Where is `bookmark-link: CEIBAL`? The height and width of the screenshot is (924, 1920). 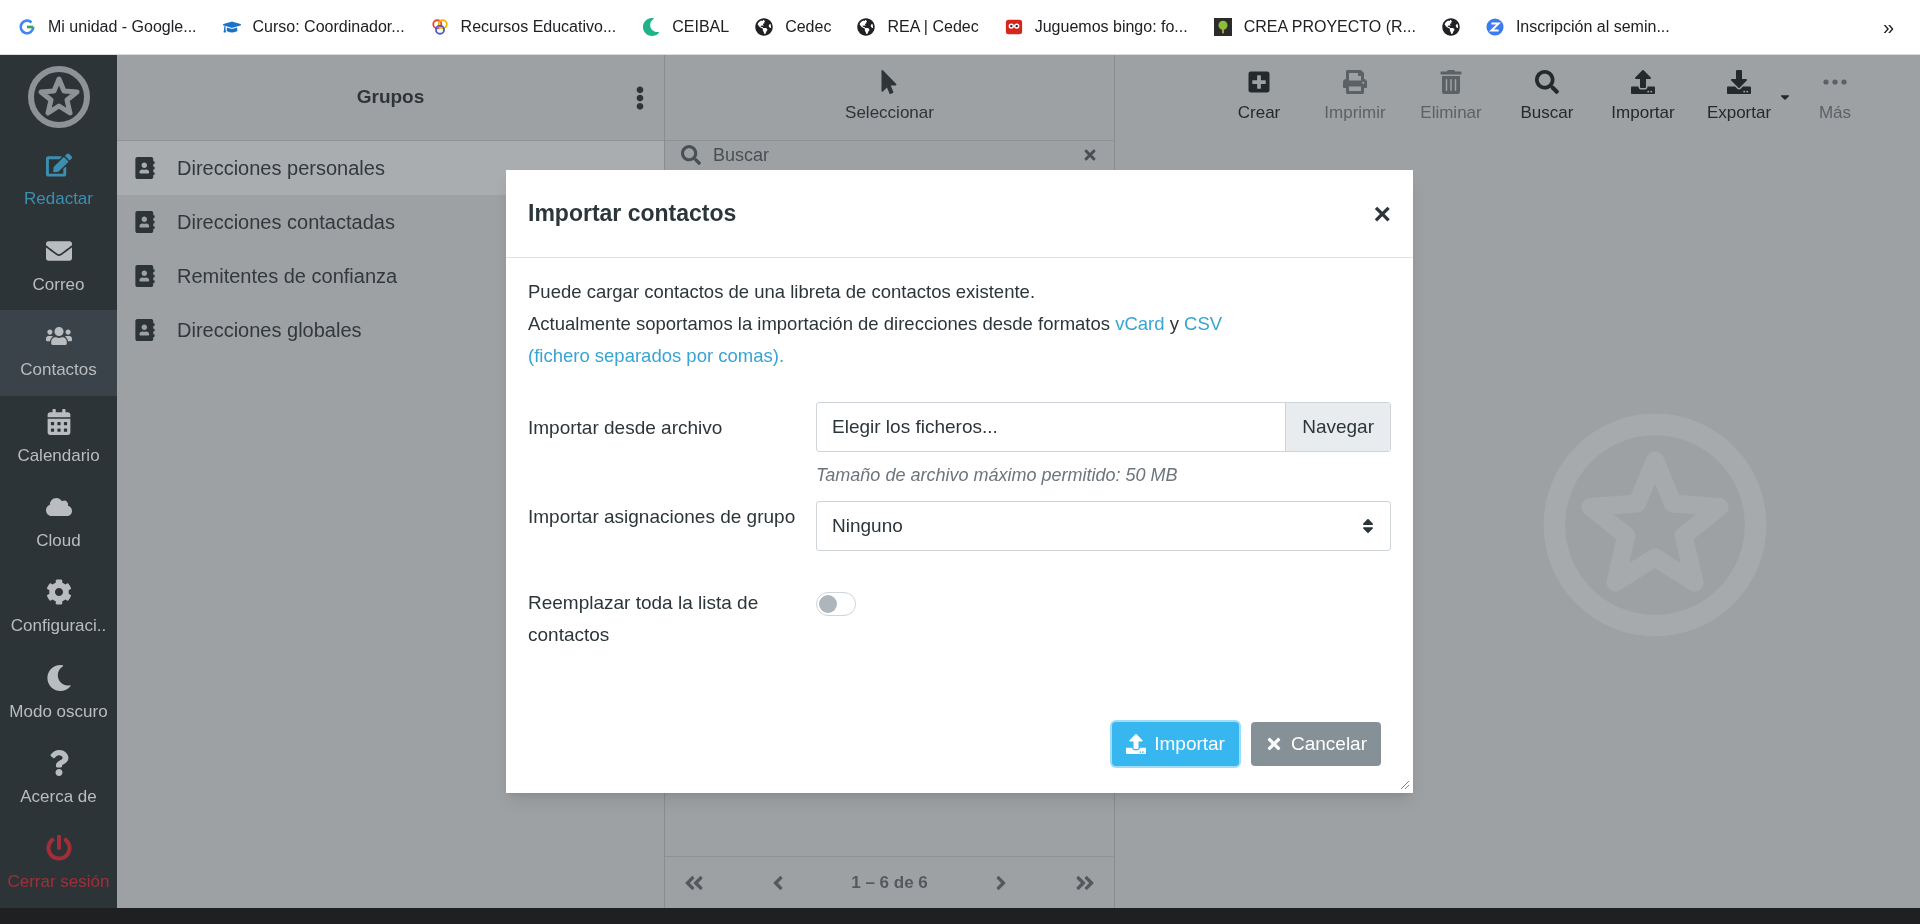
bookmark-link: CEIBAL is located at coordinates (686, 27).